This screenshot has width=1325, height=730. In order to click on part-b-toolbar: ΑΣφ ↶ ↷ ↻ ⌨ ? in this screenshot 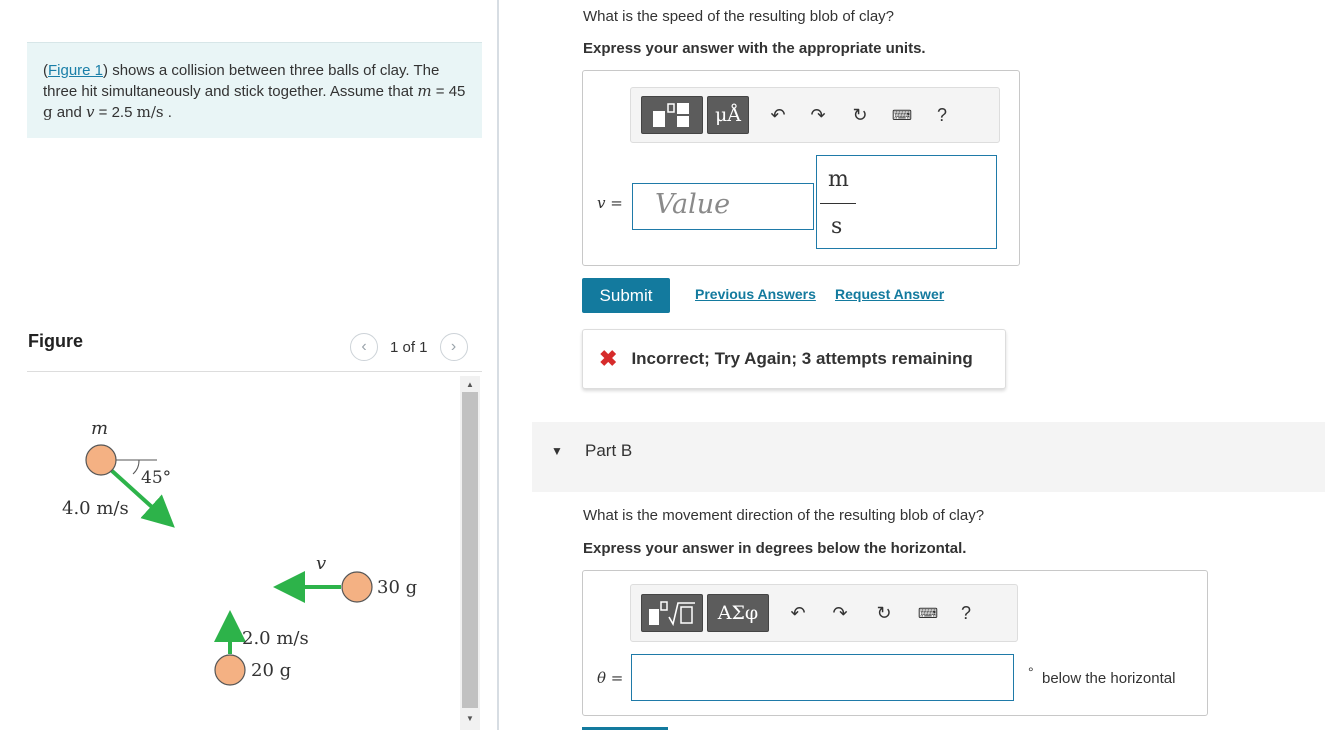, I will do `click(824, 613)`.